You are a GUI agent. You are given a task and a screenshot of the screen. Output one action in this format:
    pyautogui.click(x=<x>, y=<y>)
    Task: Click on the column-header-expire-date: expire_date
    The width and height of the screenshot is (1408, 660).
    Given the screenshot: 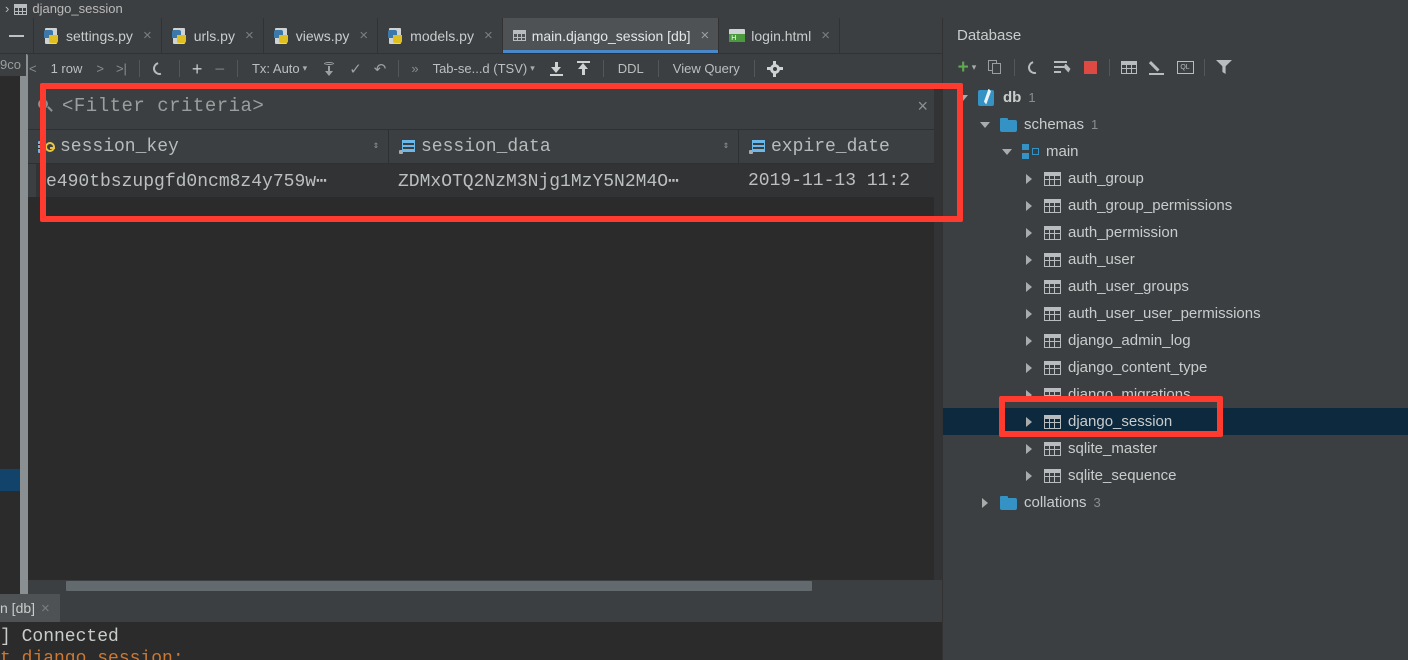 What is the action you would take?
    pyautogui.click(x=840, y=146)
    